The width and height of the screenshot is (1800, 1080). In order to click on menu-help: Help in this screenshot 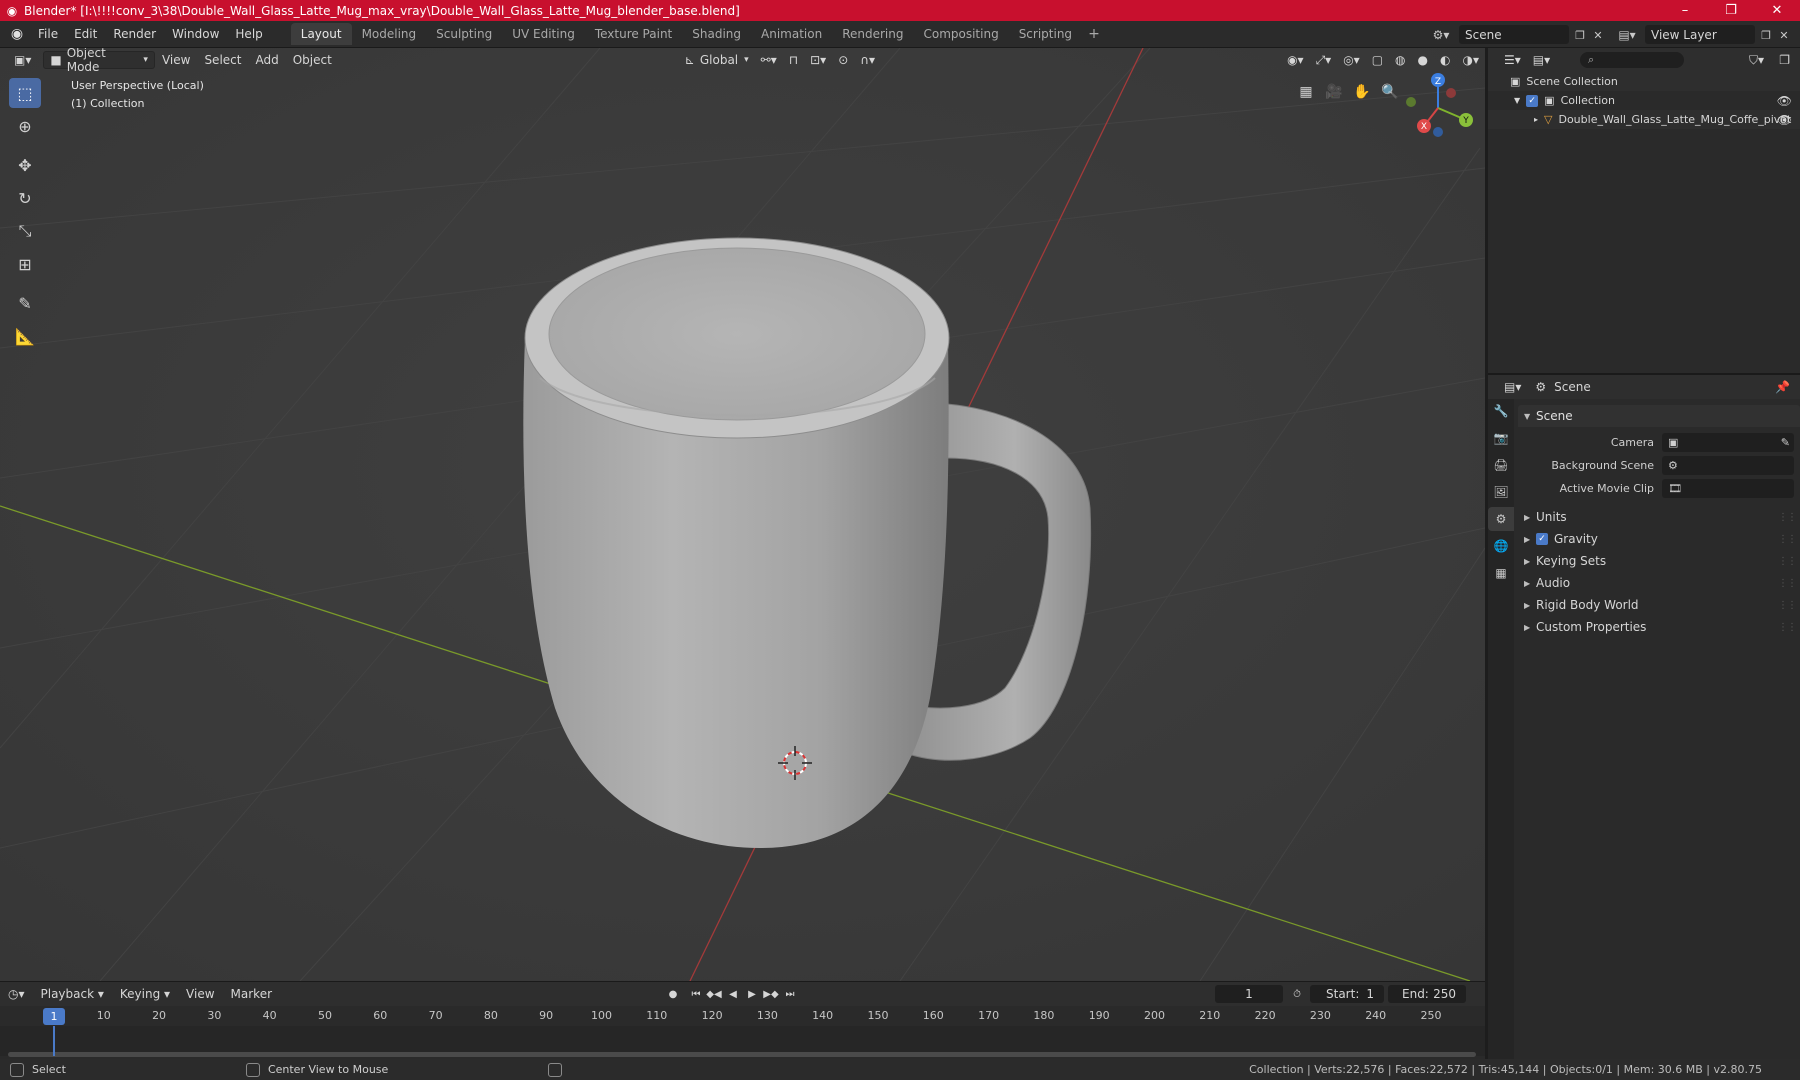, I will do `click(248, 34)`.